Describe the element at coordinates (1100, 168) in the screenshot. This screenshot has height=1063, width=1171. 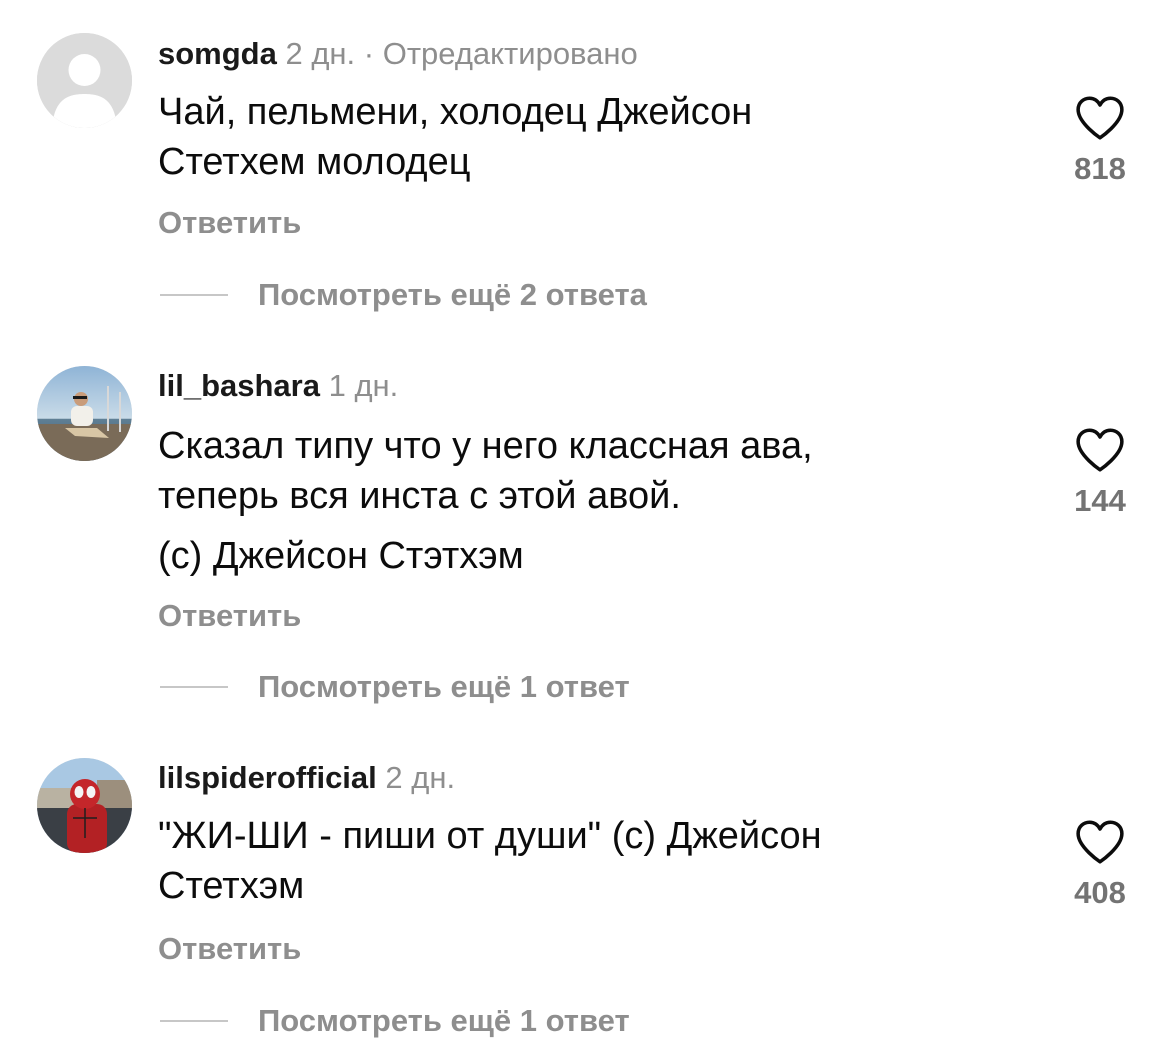
I see `like-count: 818` at that location.